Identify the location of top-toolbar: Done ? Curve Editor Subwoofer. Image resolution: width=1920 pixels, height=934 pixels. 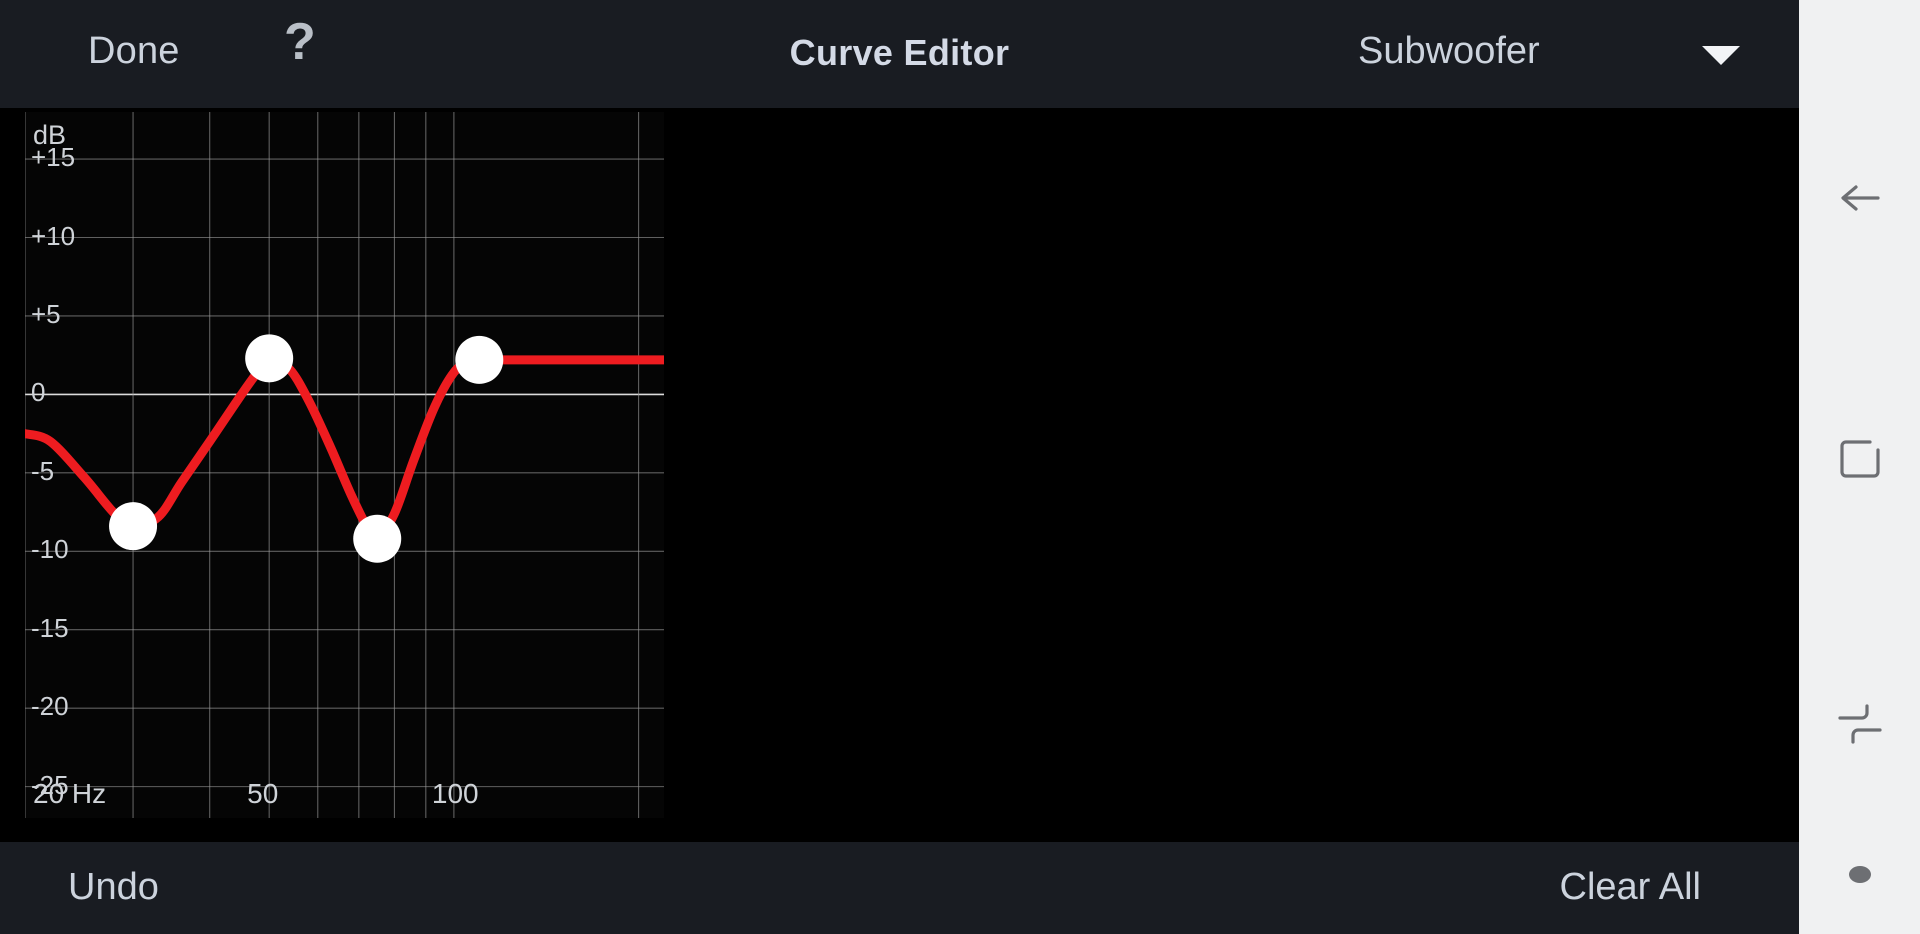
(899, 54).